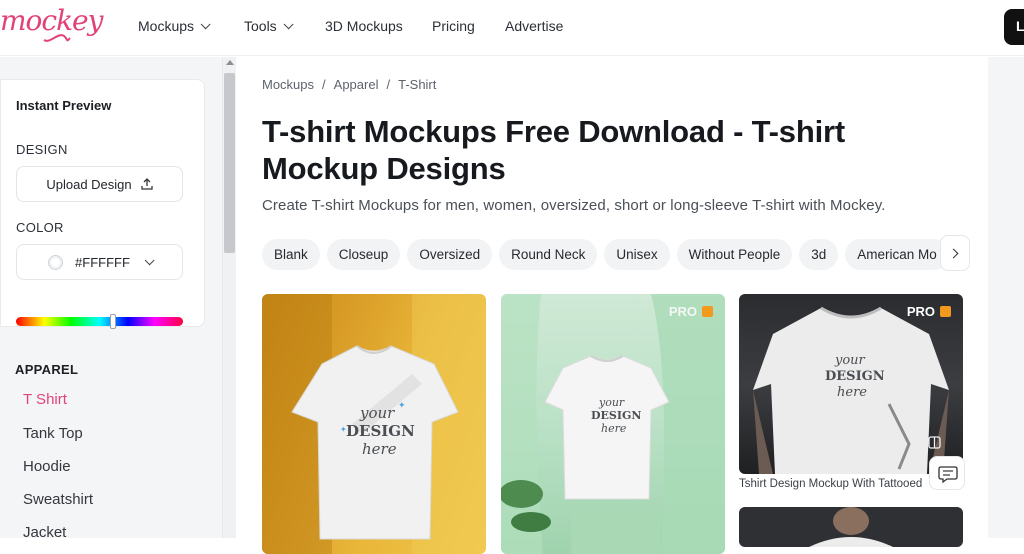 This screenshot has height=554, width=1024. Describe the element at coordinates (363, 254) in the screenshot. I see `chip-closeup: Closeup` at that location.